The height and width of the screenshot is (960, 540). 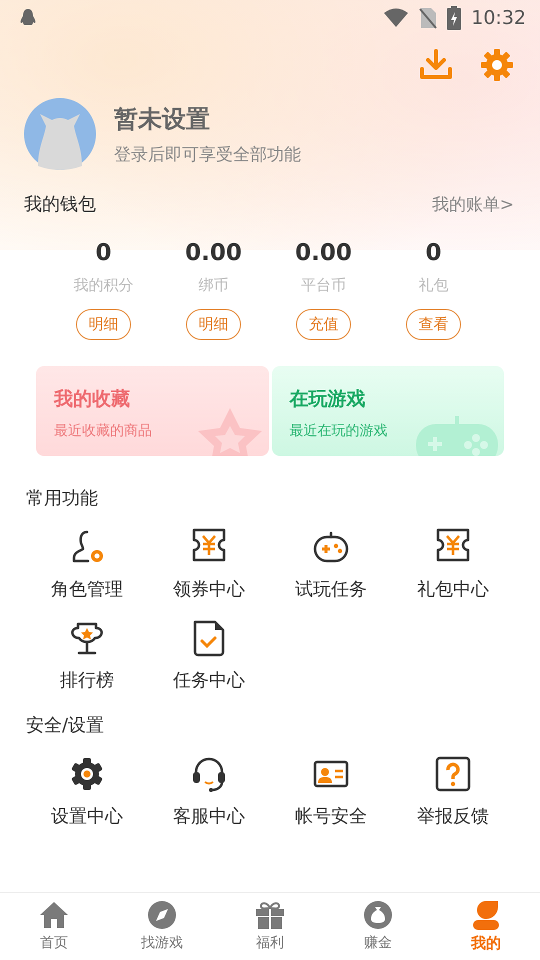 What do you see at coordinates (486, 915) in the screenshot?
I see `person-icon` at bounding box center [486, 915].